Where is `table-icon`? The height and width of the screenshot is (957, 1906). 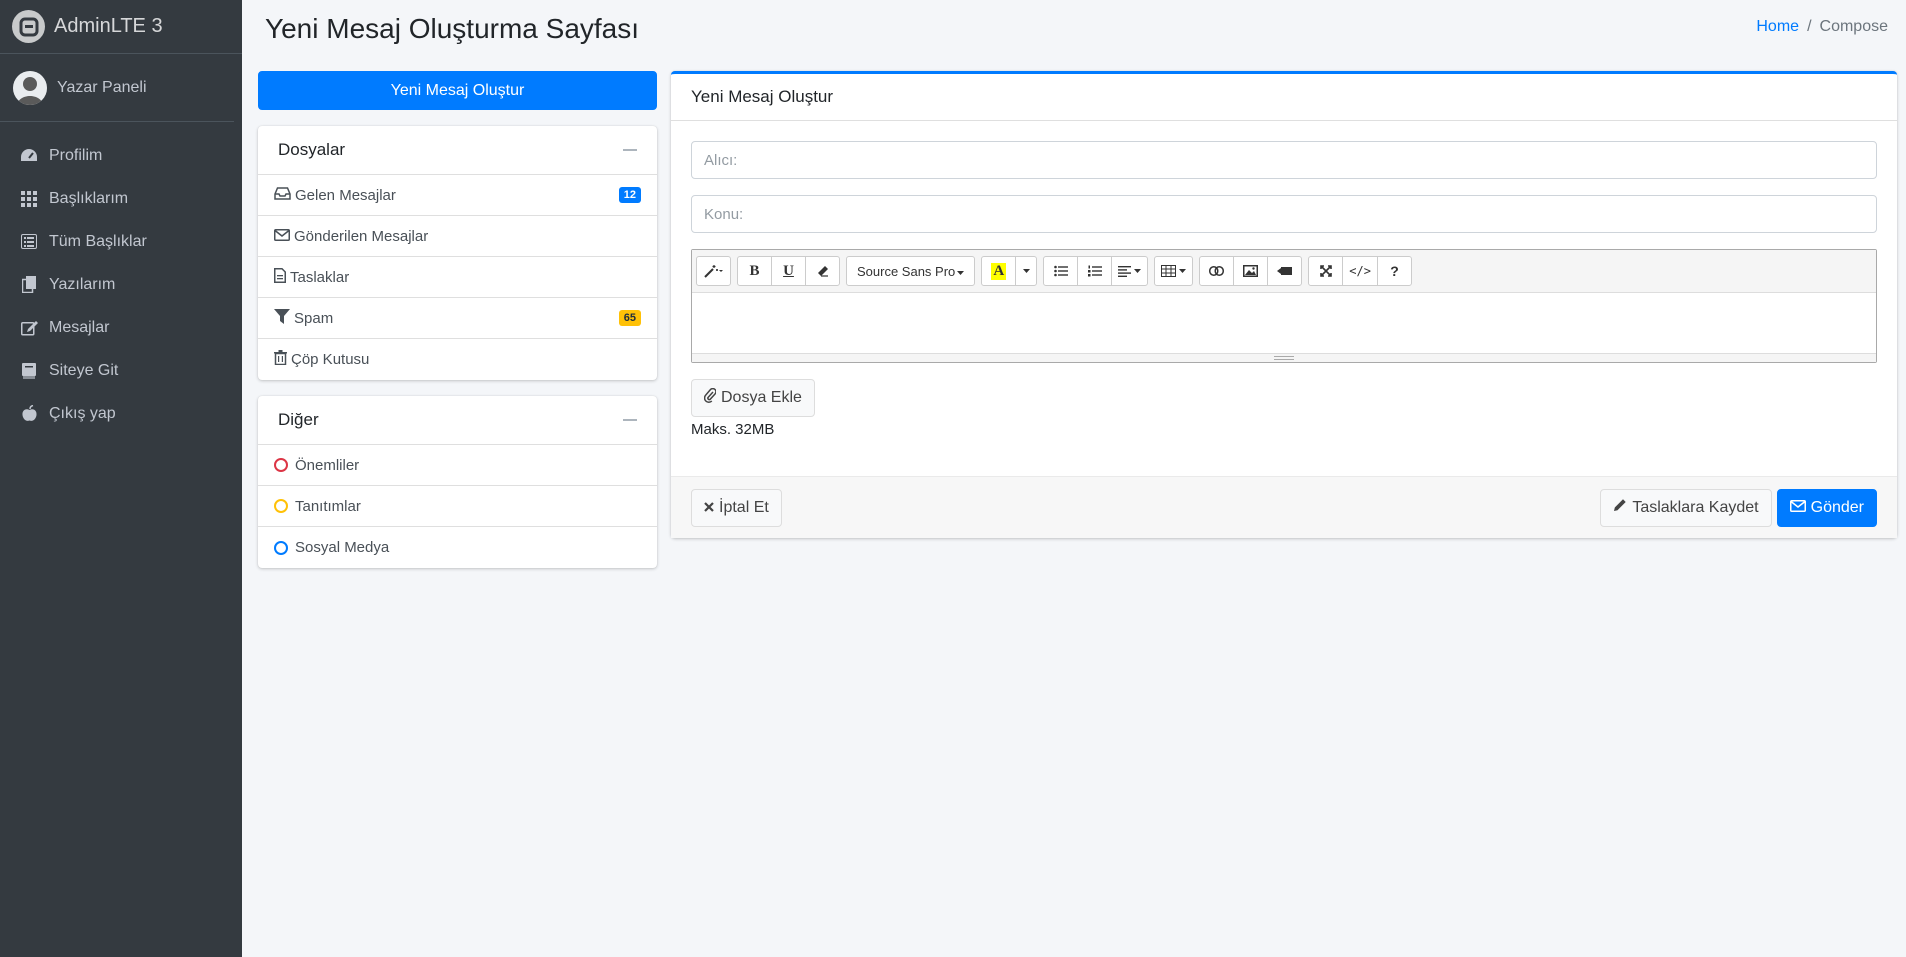
table-icon is located at coordinates (1174, 271).